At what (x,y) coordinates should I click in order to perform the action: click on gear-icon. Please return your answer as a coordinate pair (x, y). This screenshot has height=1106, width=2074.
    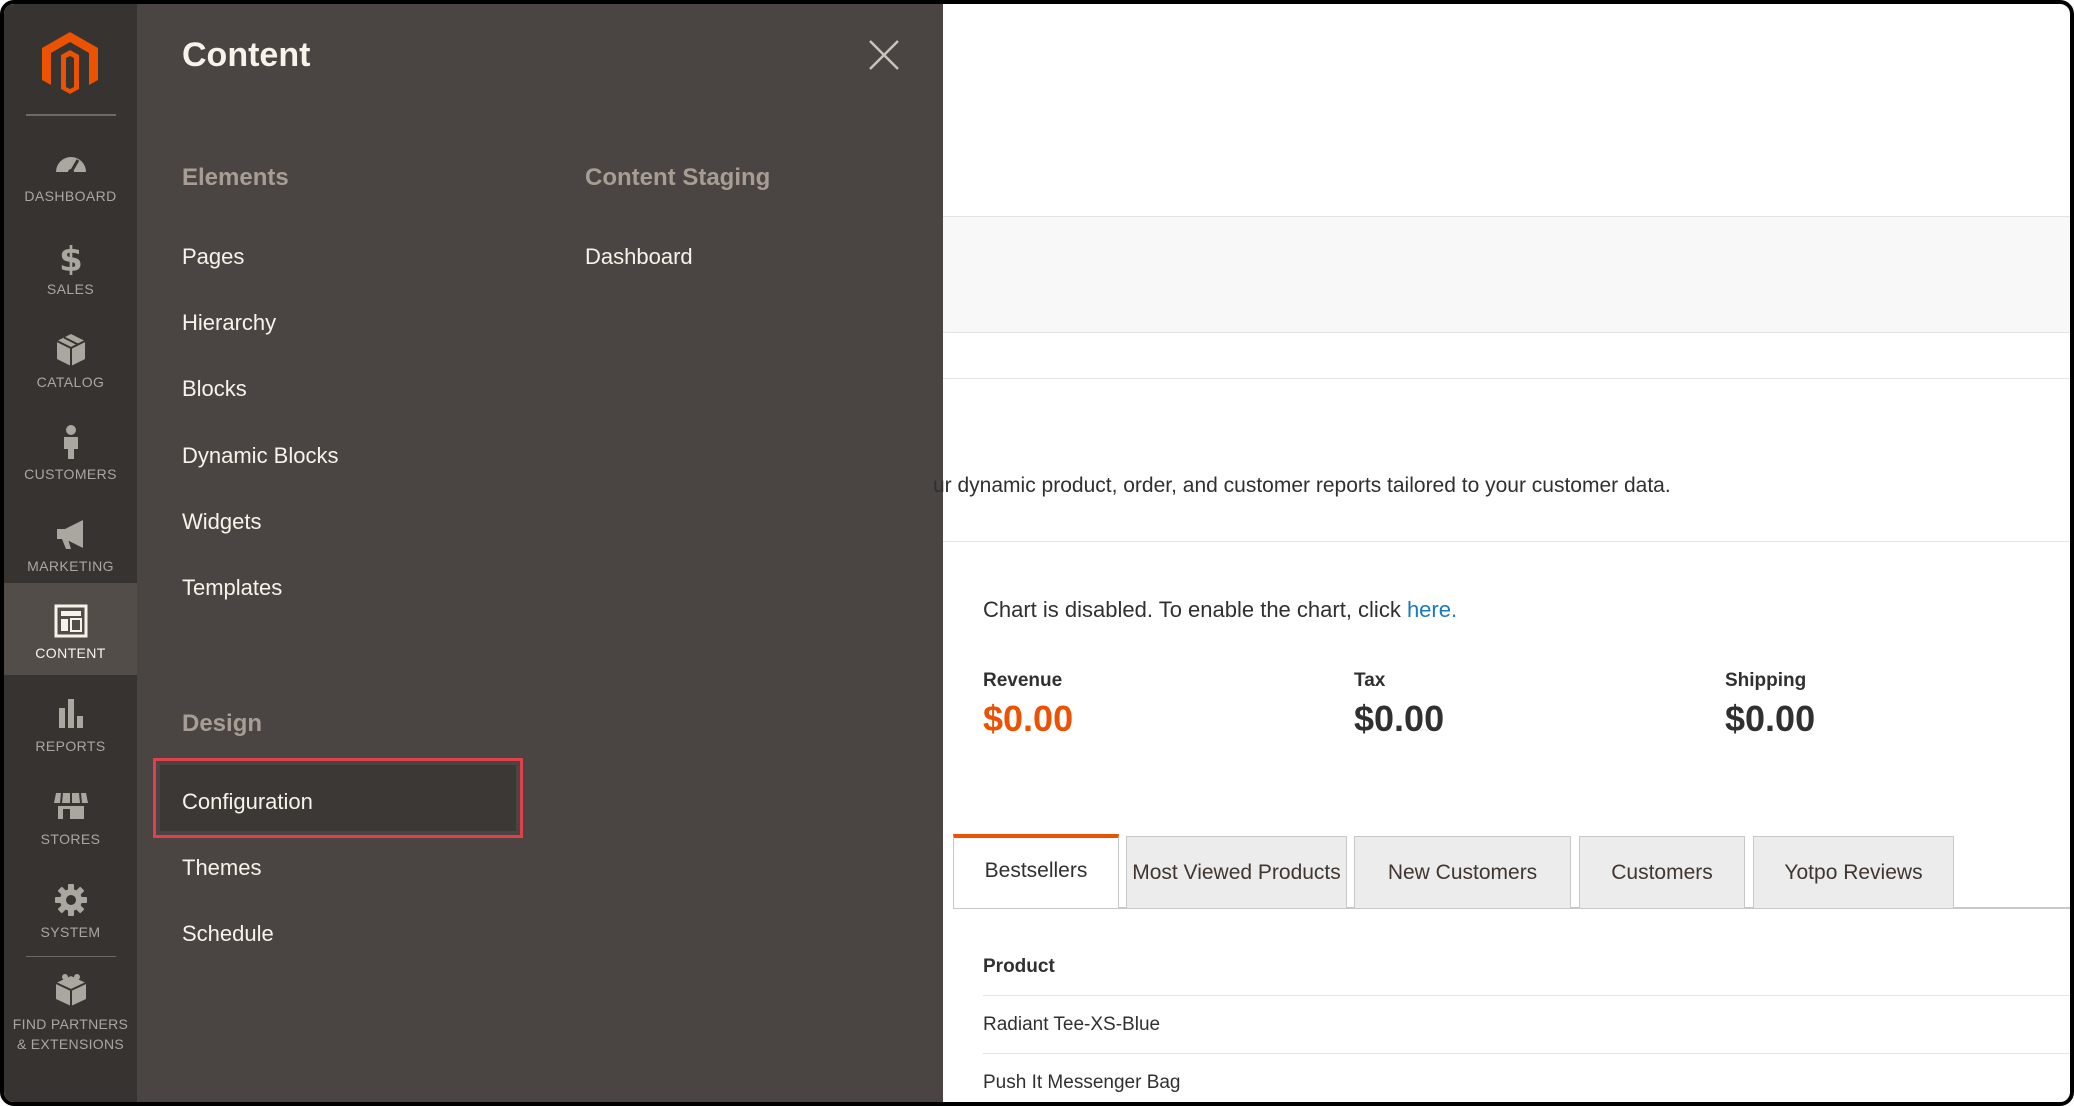
    Looking at the image, I should click on (70, 900).